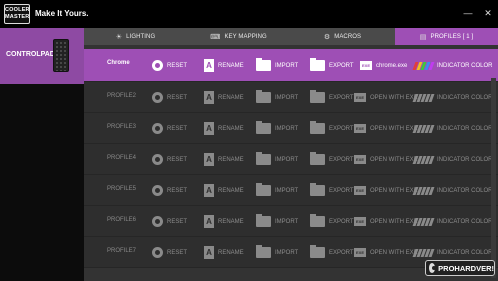 The image size is (498, 281). Describe the element at coordinates (423, 37) in the screenshot. I see `profiles-icon: ▤` at that location.